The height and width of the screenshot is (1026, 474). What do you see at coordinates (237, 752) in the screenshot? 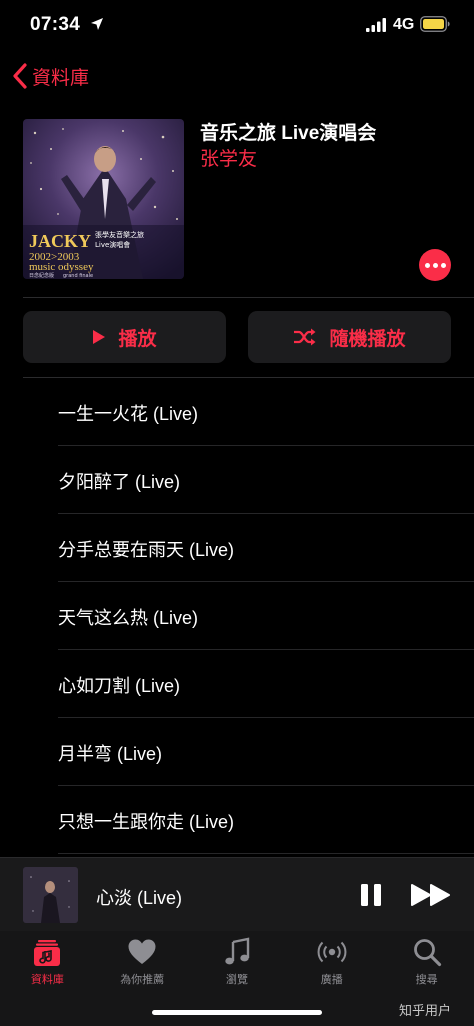
I see `track-row: 月半弯 (Live)` at bounding box center [237, 752].